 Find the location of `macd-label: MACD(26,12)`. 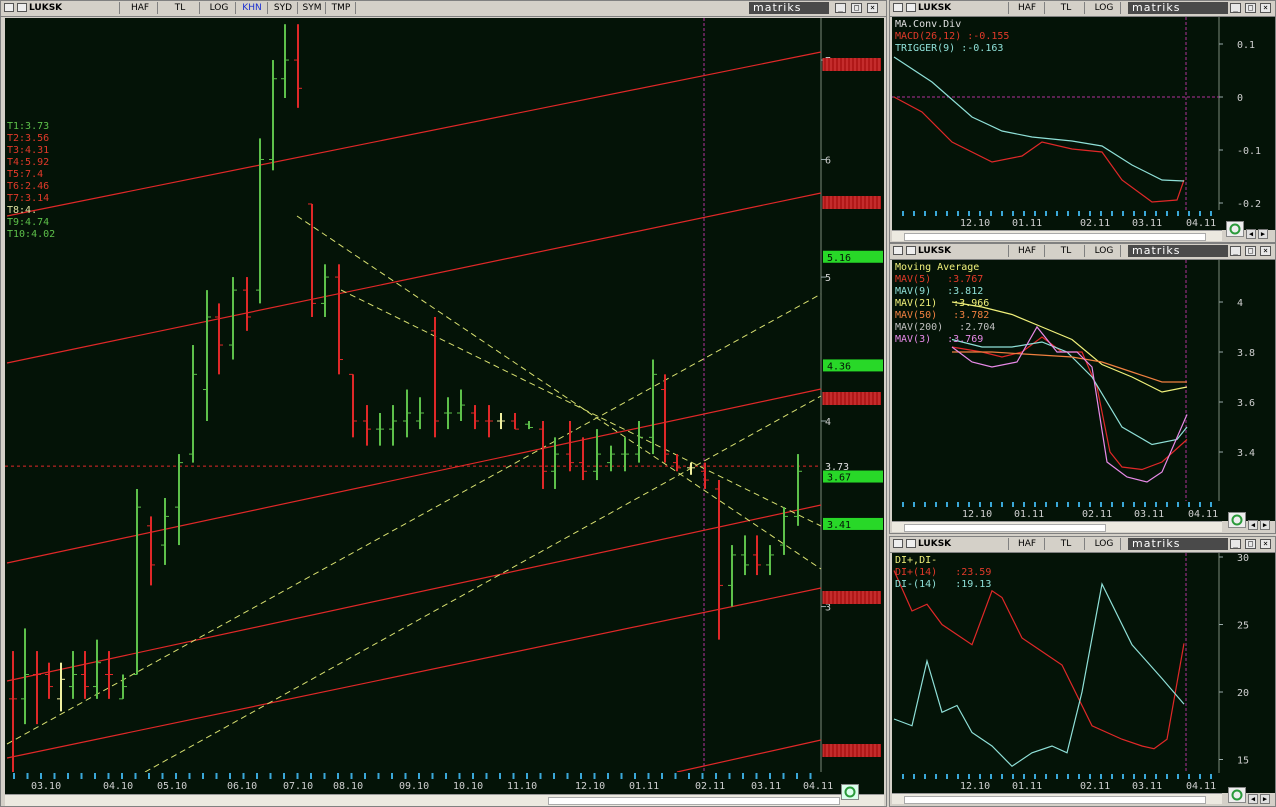

macd-label: MACD(26,12) is located at coordinates (928, 36).